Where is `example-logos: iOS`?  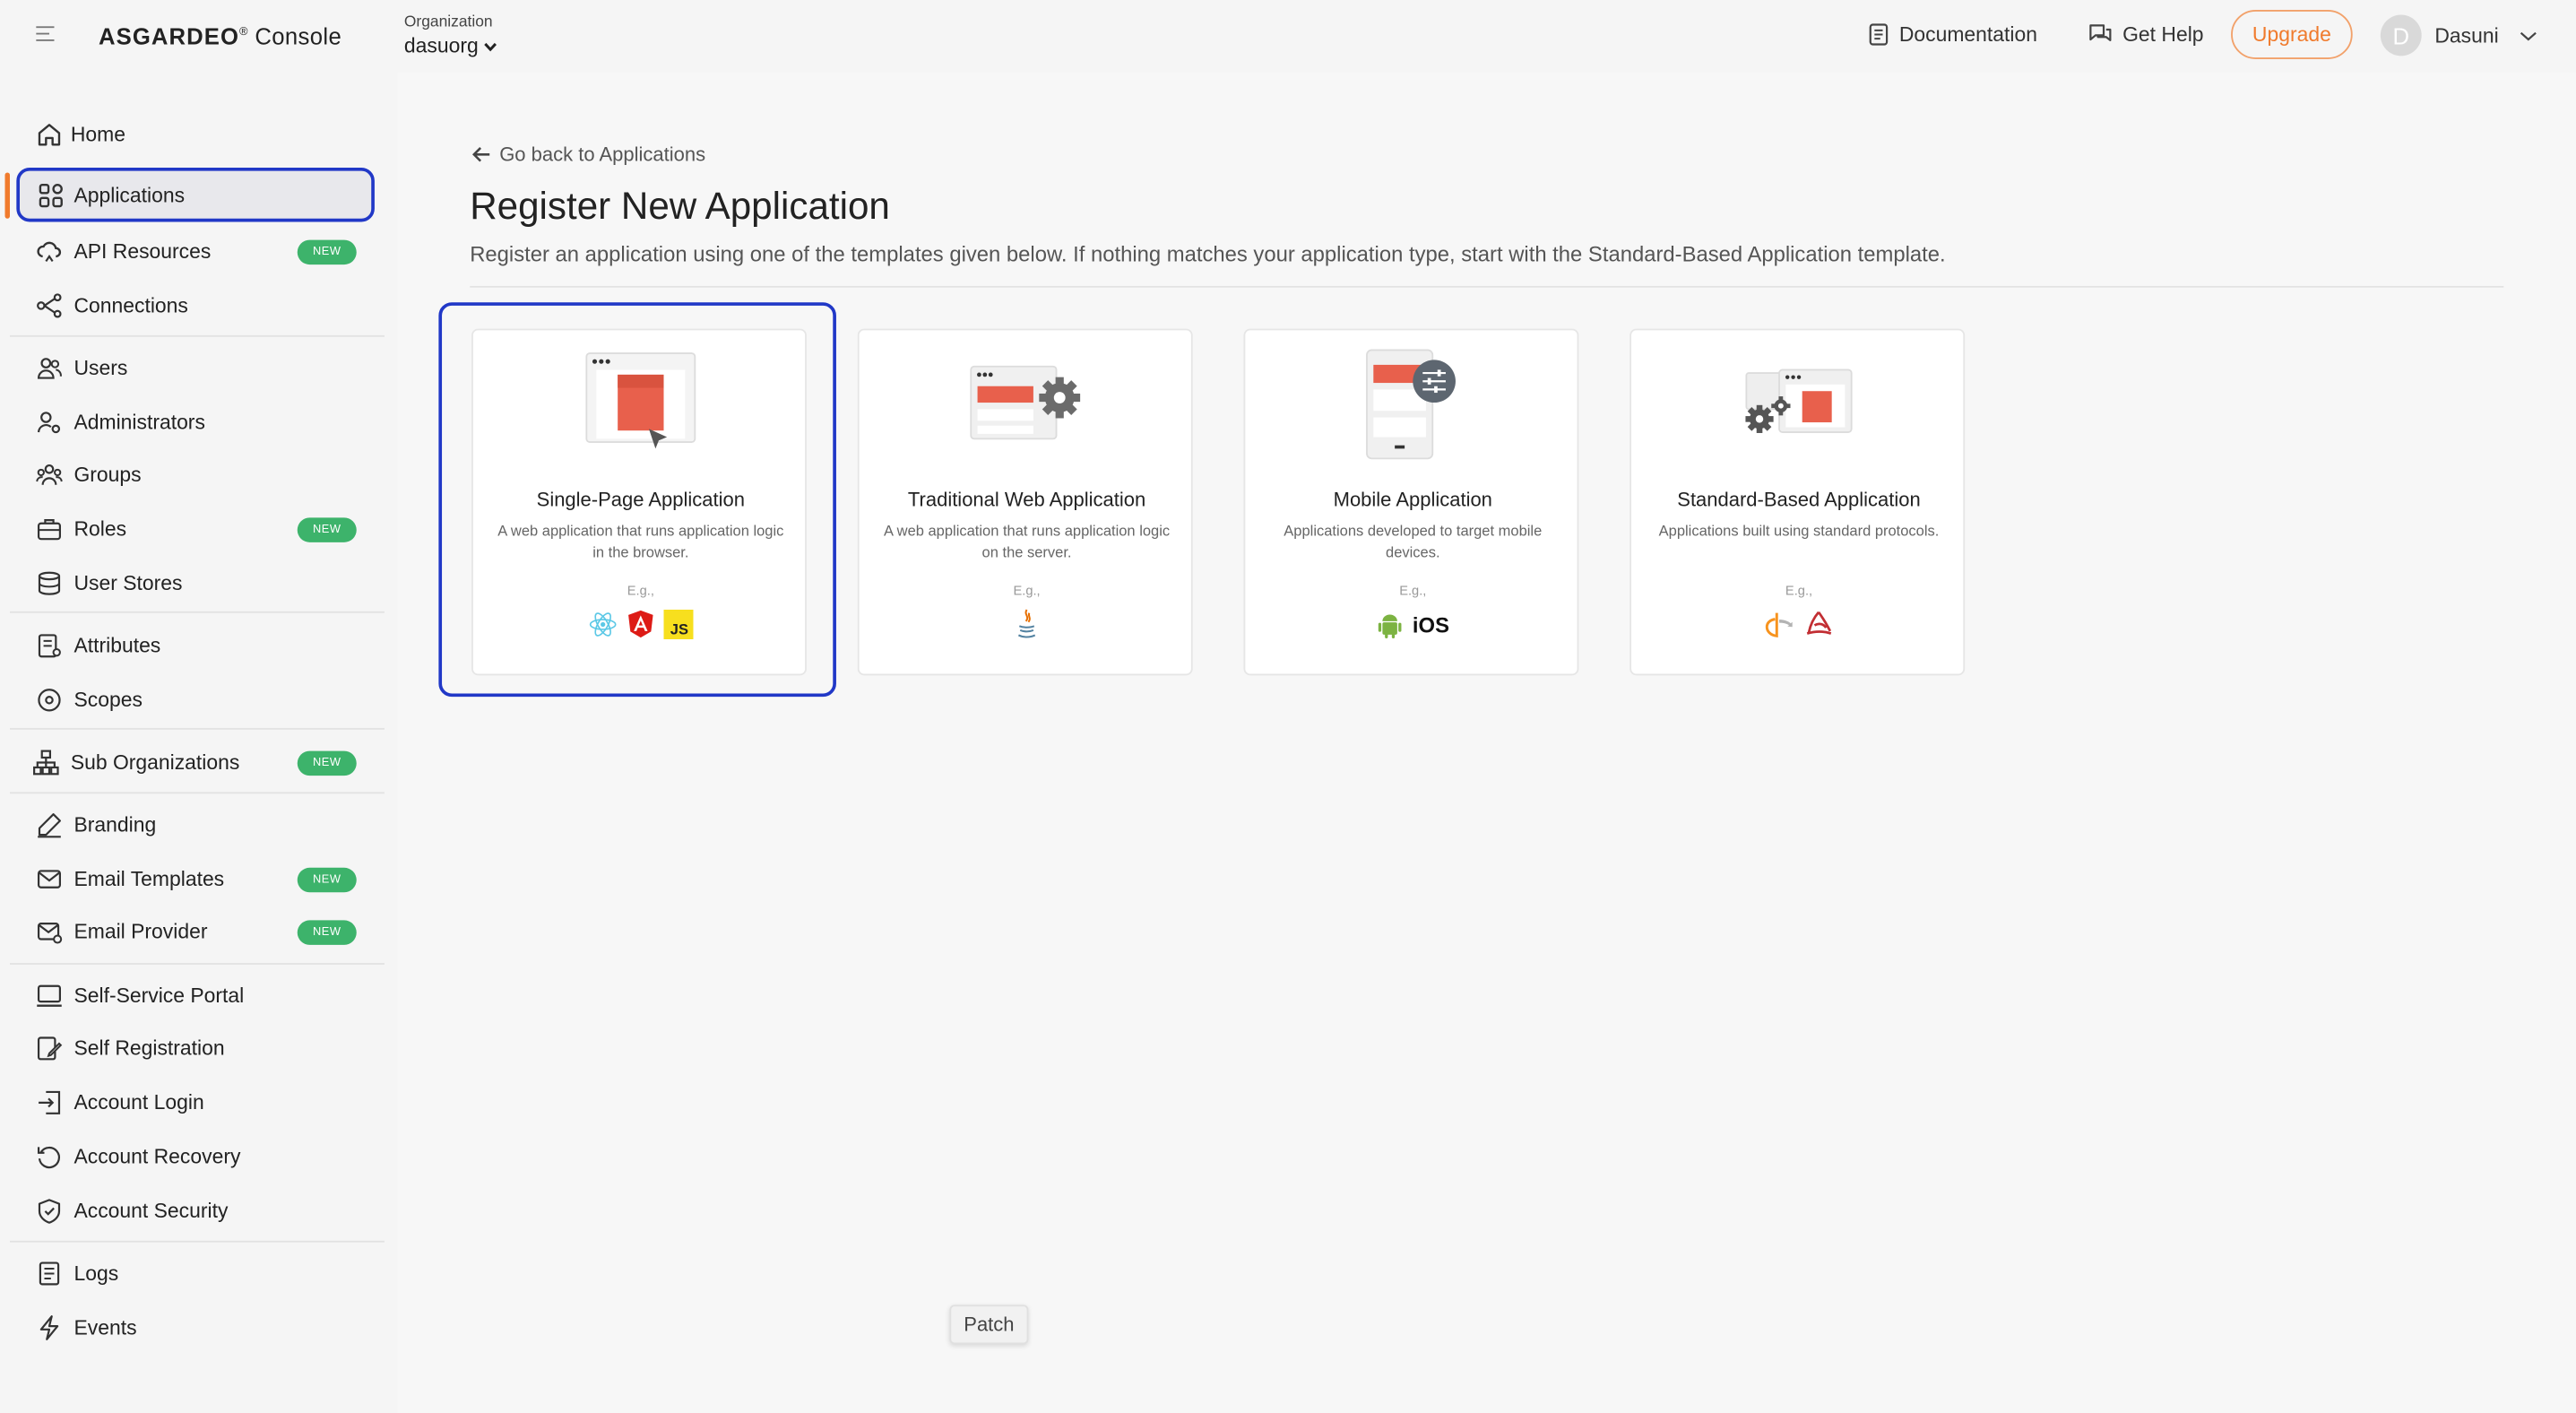 example-logos: iOS is located at coordinates (1412, 624).